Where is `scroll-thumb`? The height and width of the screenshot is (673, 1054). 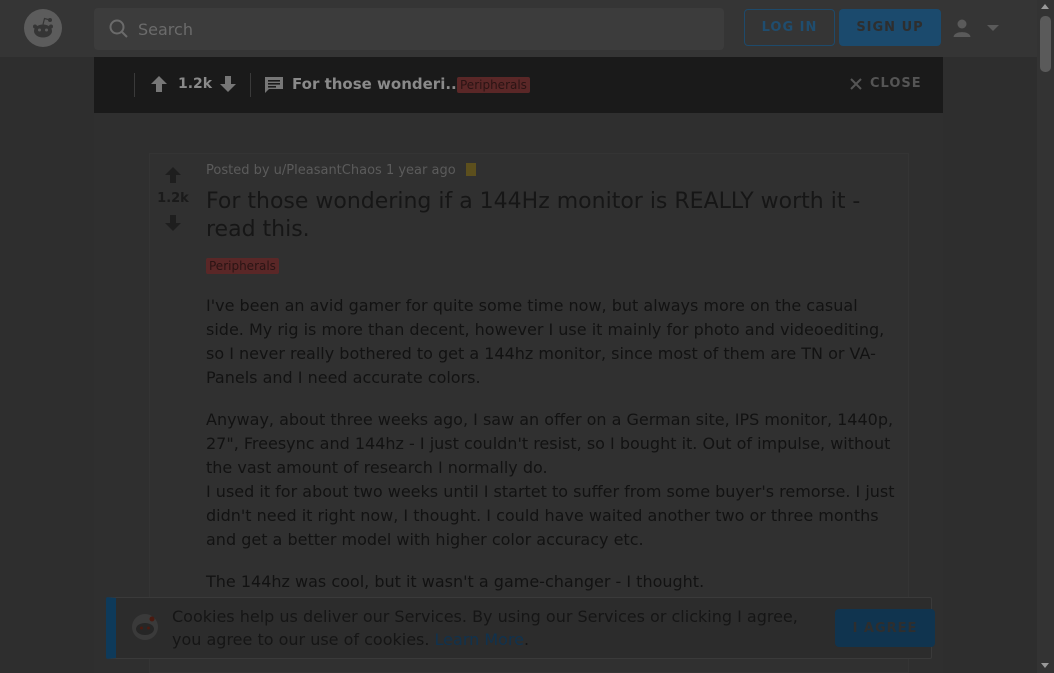 scroll-thumb is located at coordinates (1045, 44).